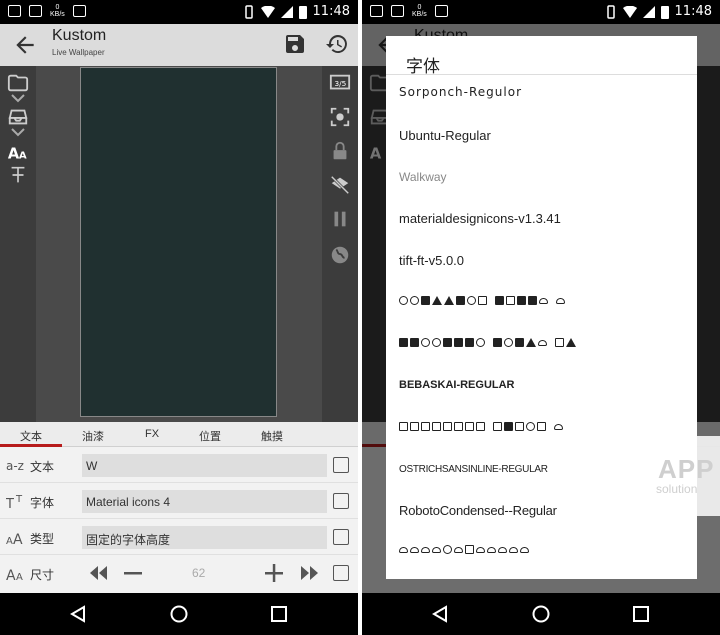 The width and height of the screenshot is (720, 635). Describe the element at coordinates (204, 501) in the screenshot. I see `property-value-font: Material icons 4` at that location.